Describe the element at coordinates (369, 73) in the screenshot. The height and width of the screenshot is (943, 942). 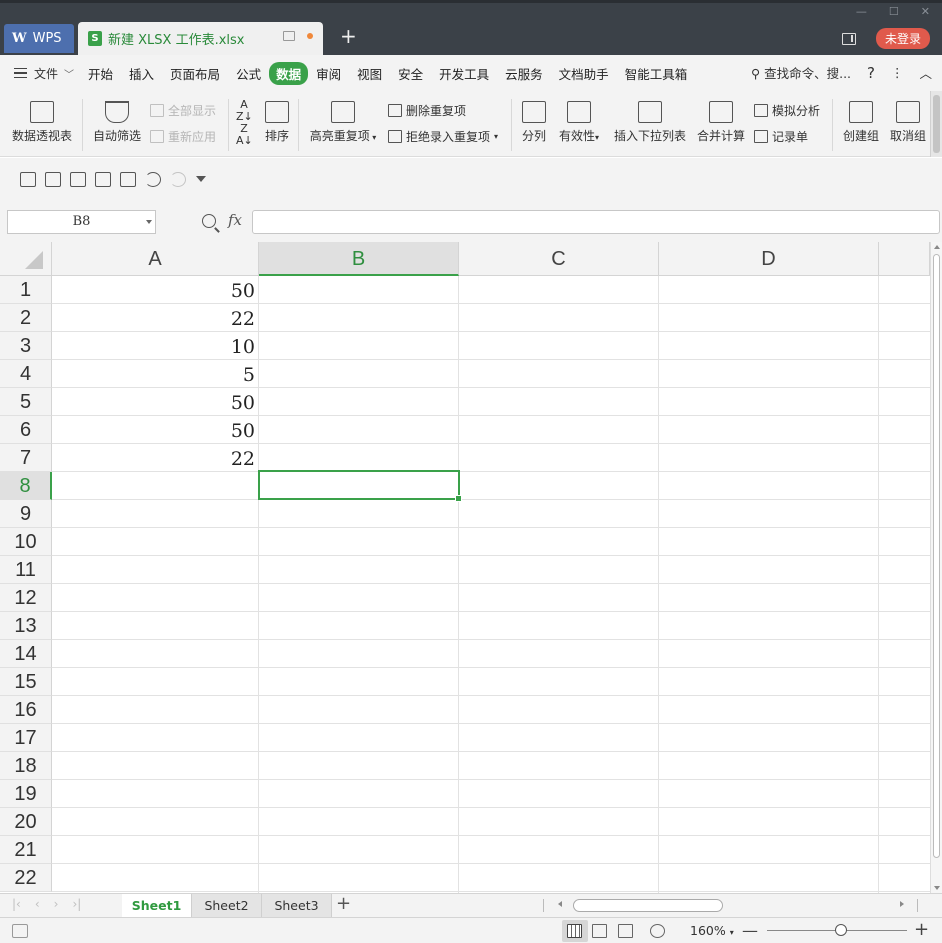
I see `menu-item-view: 视图` at that location.